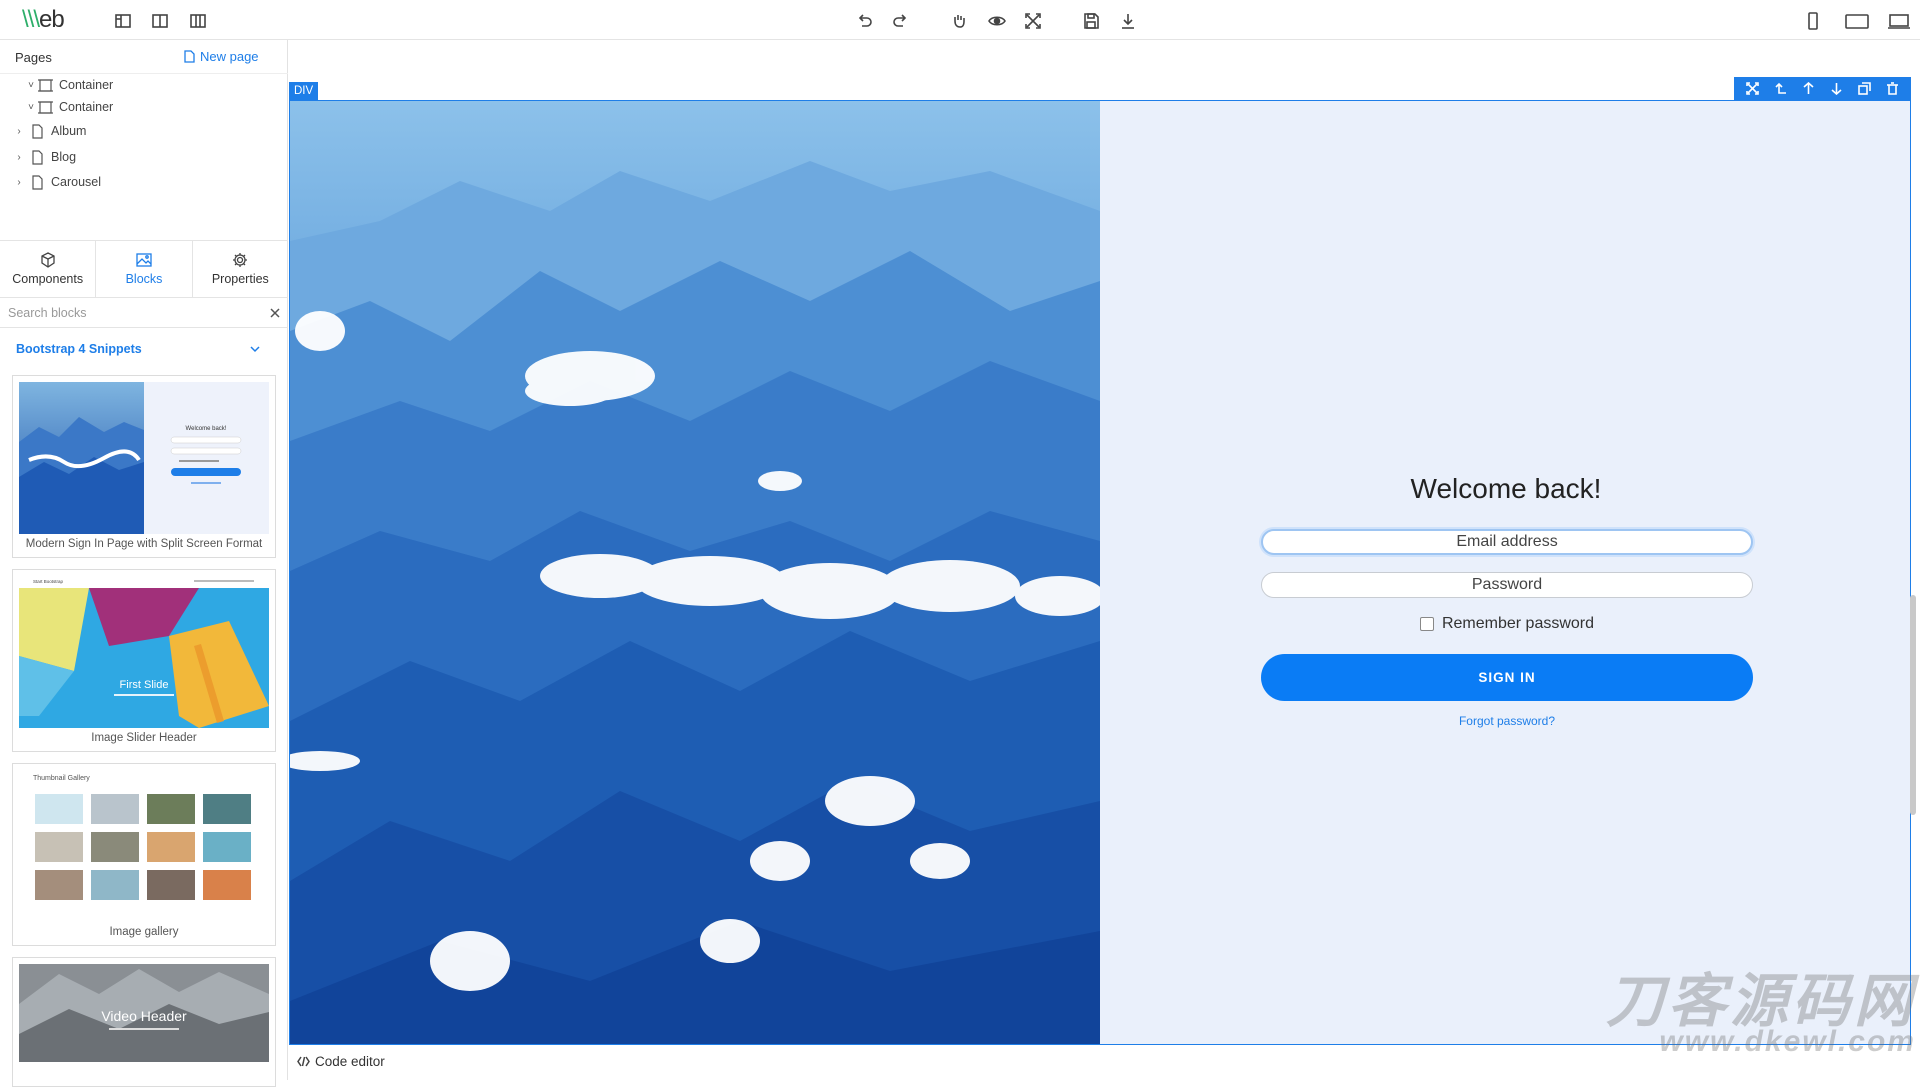 The image size is (1920, 1087). I want to click on password-field, so click(1507, 585).